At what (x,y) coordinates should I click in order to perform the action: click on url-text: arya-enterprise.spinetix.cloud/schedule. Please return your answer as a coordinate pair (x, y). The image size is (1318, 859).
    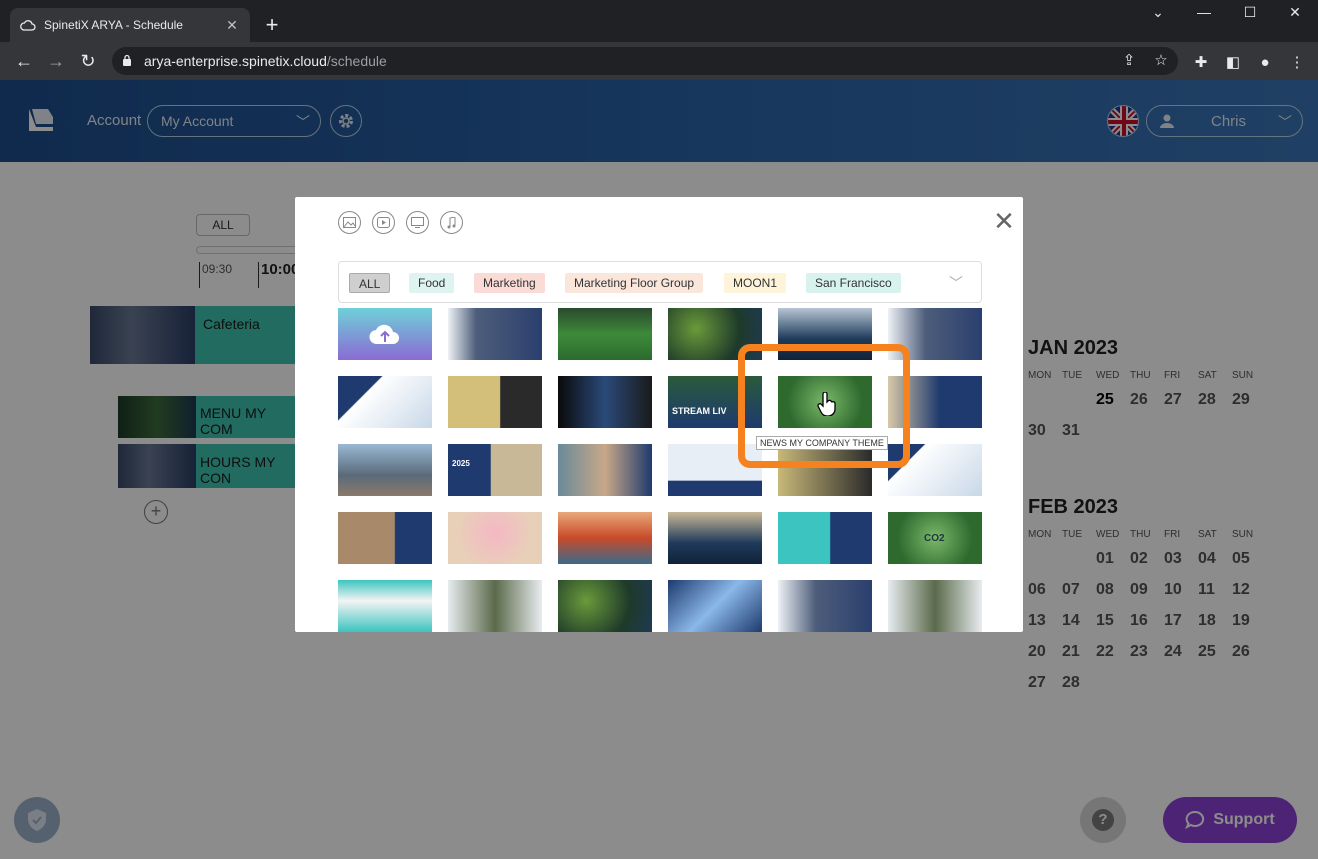
    Looking at the image, I should click on (265, 61).